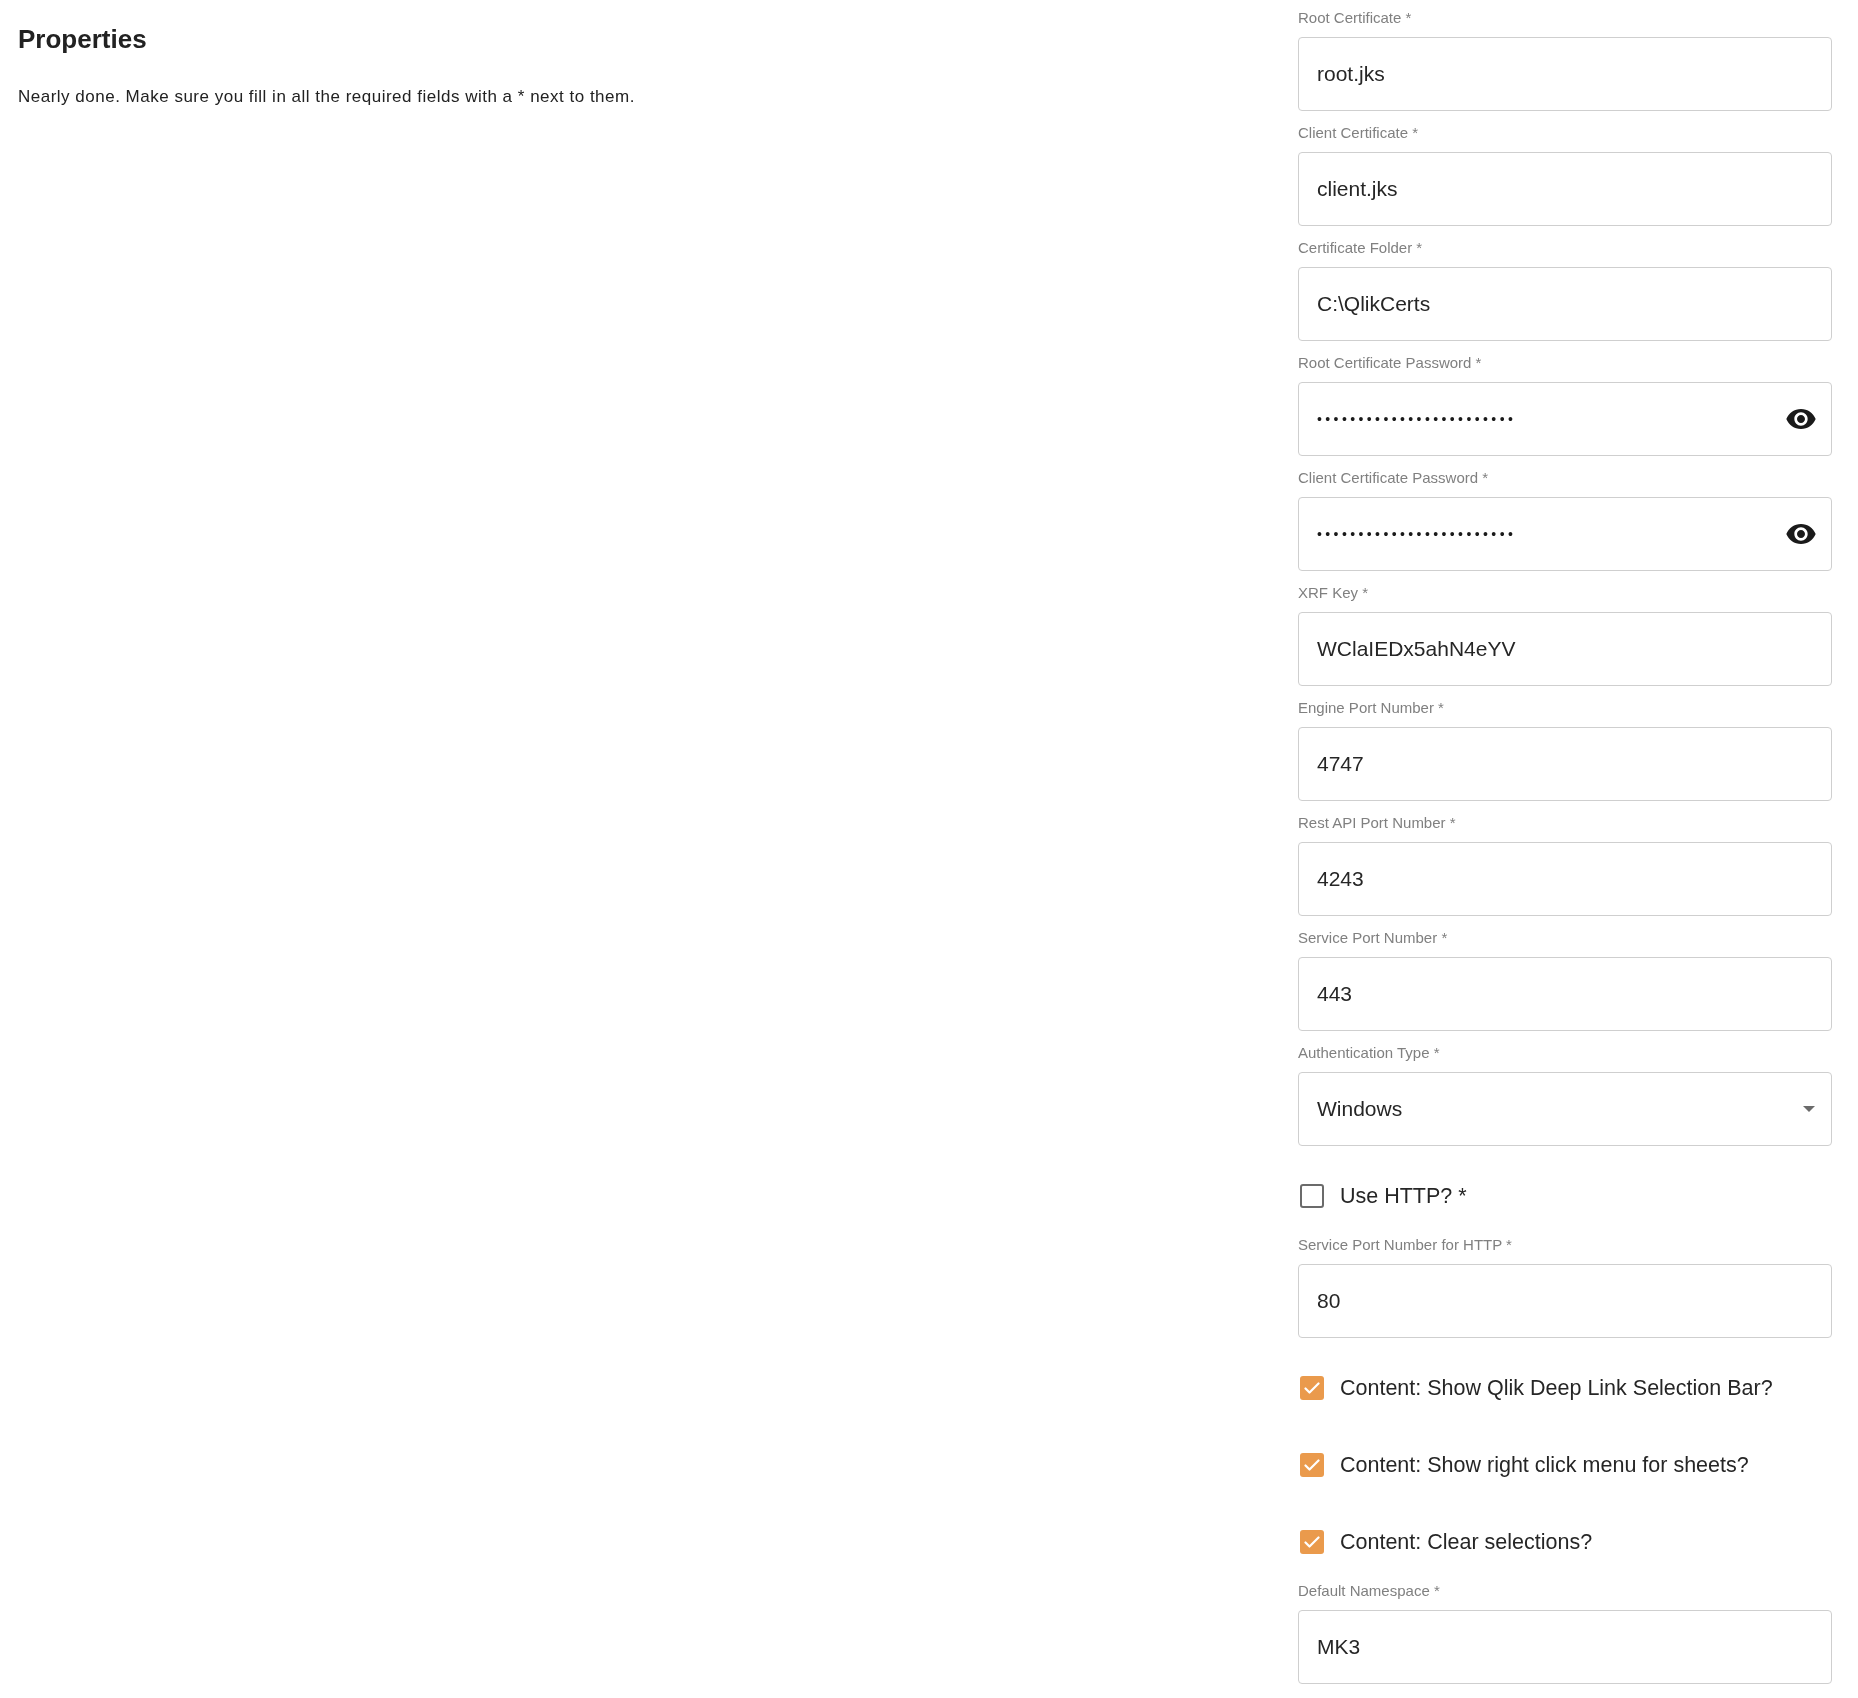 The height and width of the screenshot is (1698, 1858). I want to click on field-label: Engine Port Number *, so click(1371, 708).